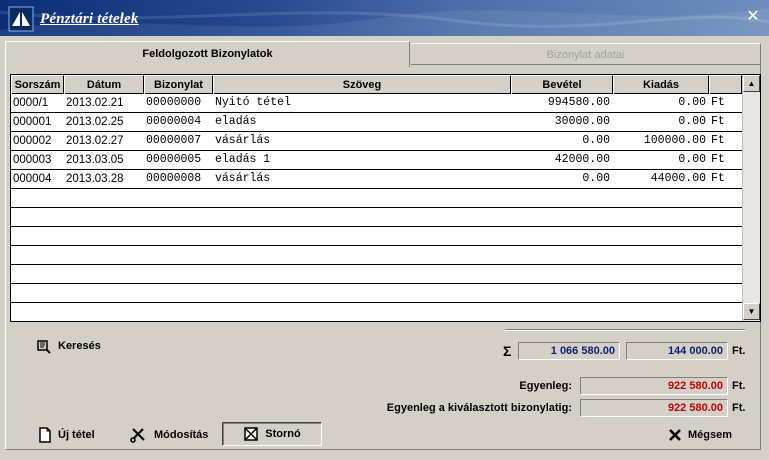  What do you see at coordinates (562, 84) in the screenshot?
I see `column-header-bevetel: Bevétel` at bounding box center [562, 84].